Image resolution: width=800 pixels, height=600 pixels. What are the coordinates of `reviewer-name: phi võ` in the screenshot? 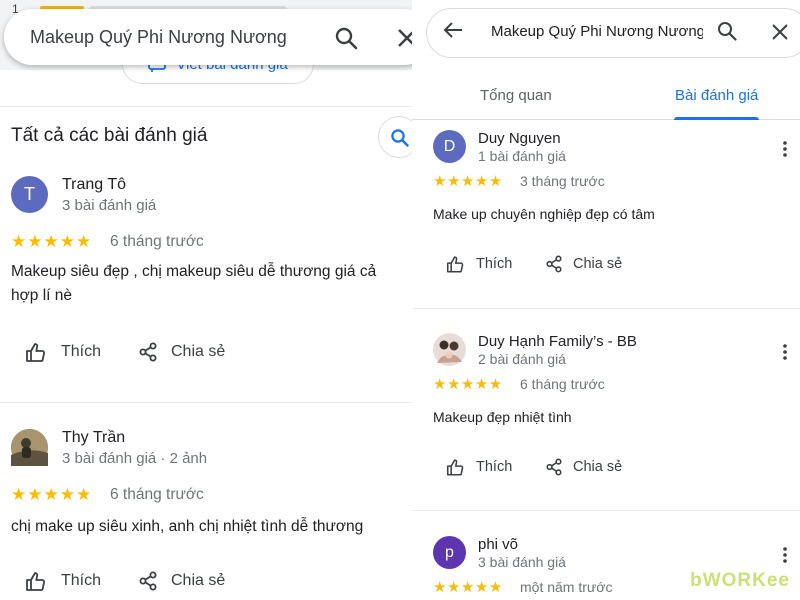 It's located at (498, 544).